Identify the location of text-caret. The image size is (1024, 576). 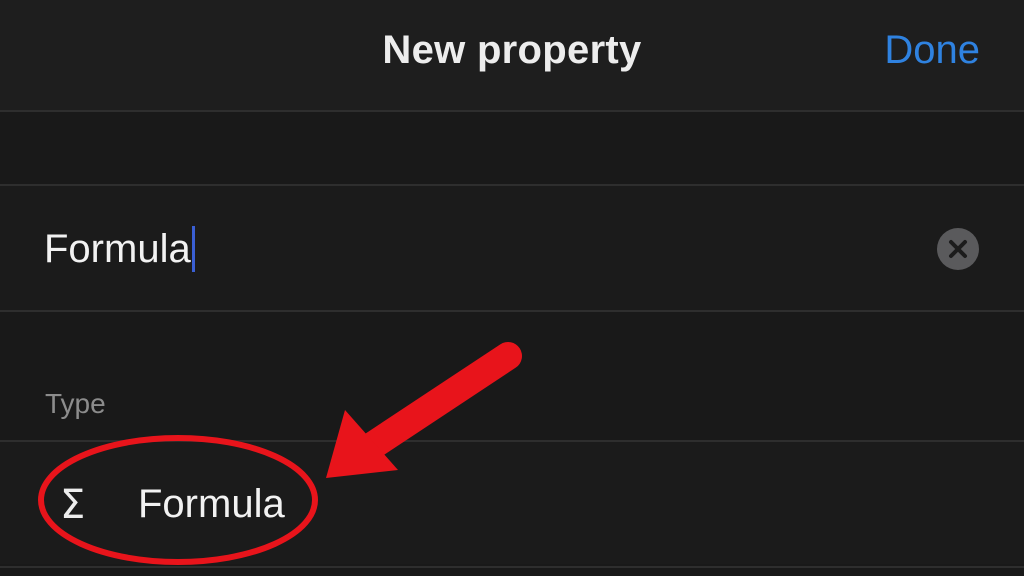
(193, 249).